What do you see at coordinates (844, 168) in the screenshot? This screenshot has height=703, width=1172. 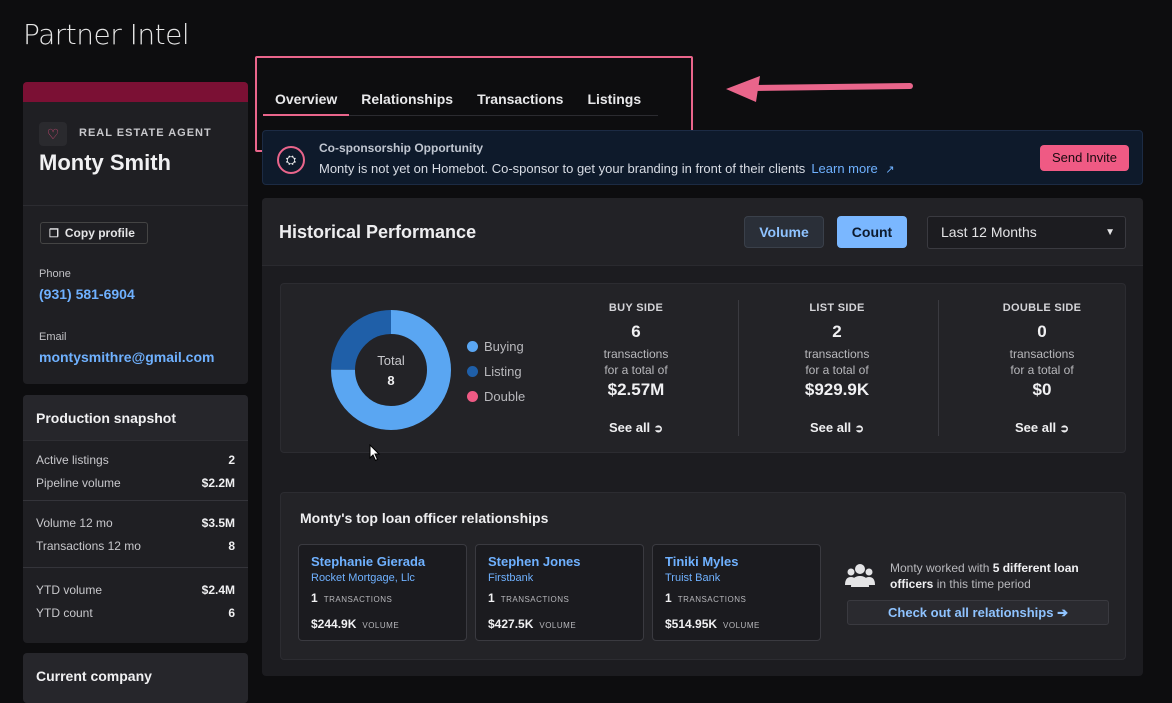 I see `learn-more-link: Learn more` at bounding box center [844, 168].